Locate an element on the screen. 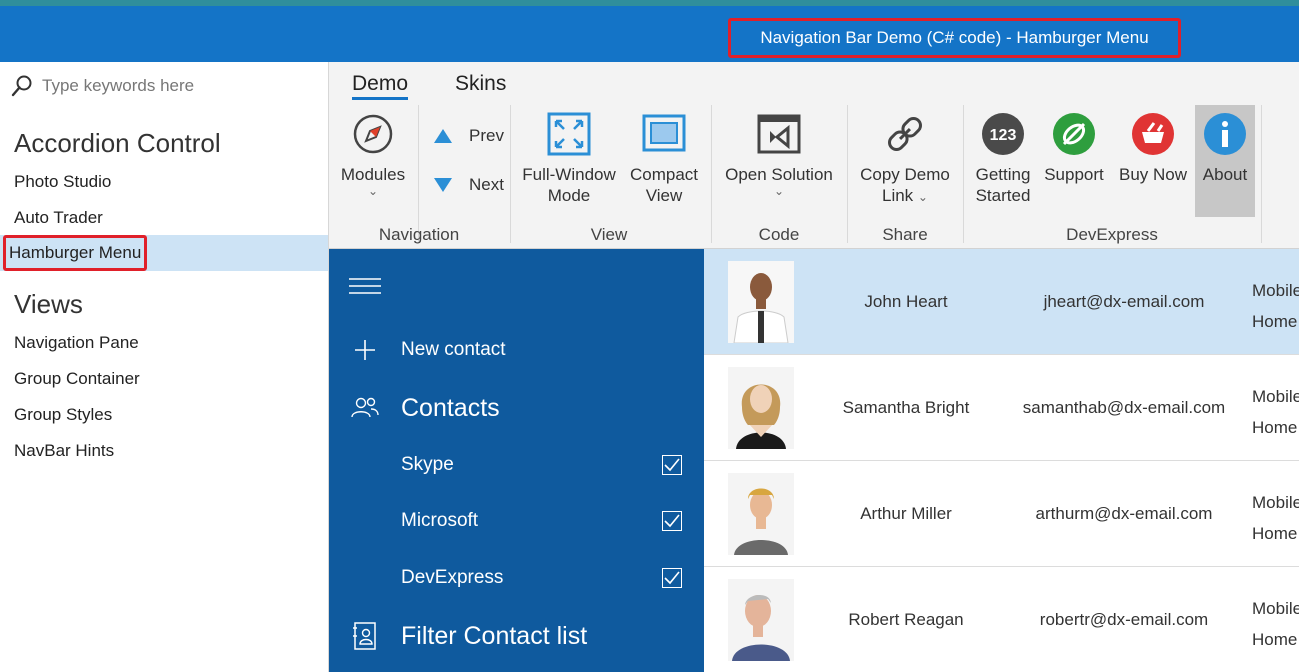 The width and height of the screenshot is (1299, 672). full-window-mode-button: Full-Window Mode is located at coordinates (569, 158).